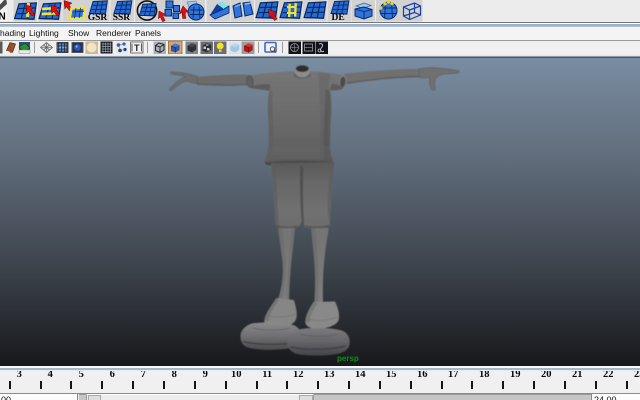 The height and width of the screenshot is (400, 640). I want to click on svg-text: T, so click(137, 48).